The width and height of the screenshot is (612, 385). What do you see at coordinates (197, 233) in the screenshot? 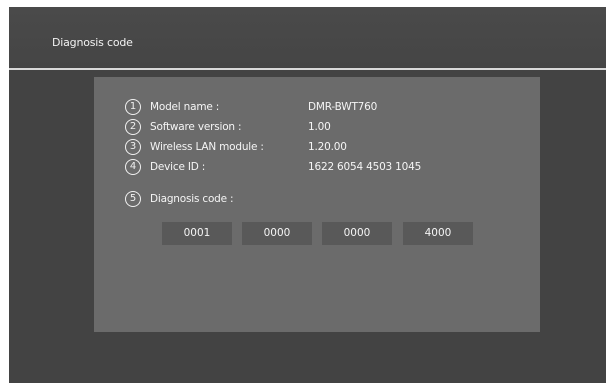
I see `diagnosis-code-box-1: 0001` at bounding box center [197, 233].